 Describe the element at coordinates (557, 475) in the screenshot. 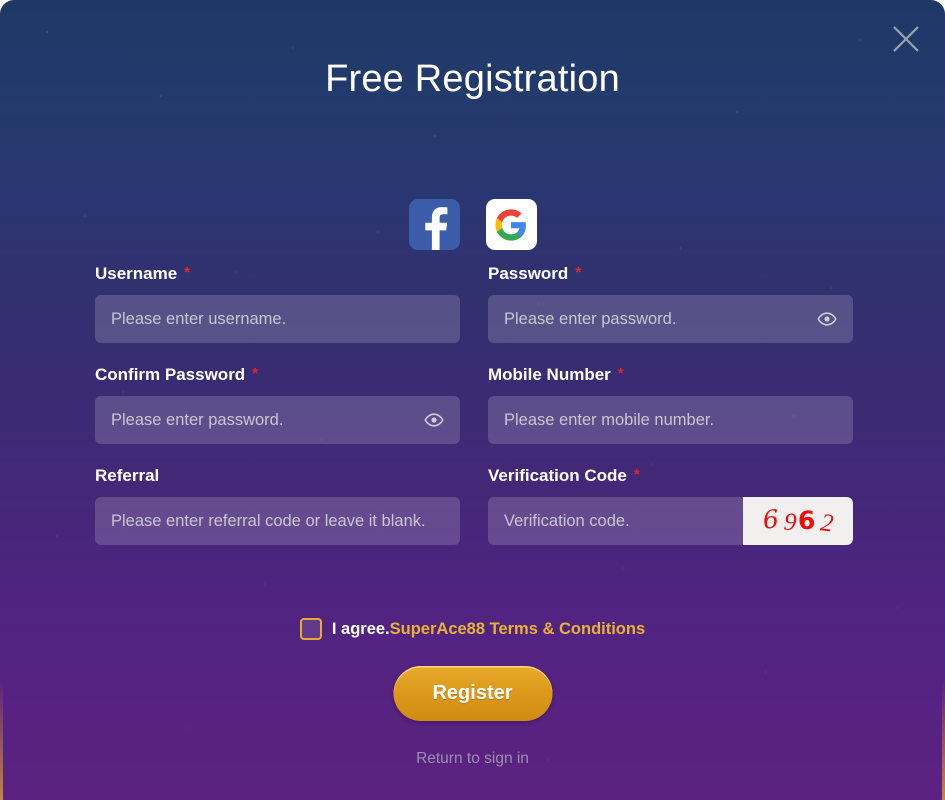

I see `label-verification-code-text: Verification Code` at that location.